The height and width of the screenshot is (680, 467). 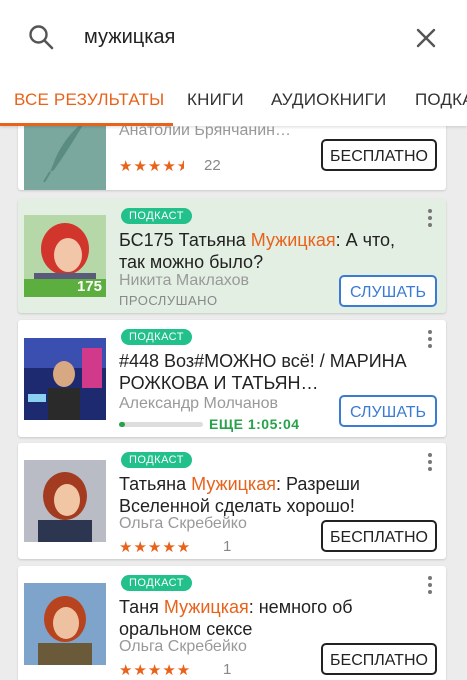 I want to click on listen-progress-fill, so click(x=122, y=424).